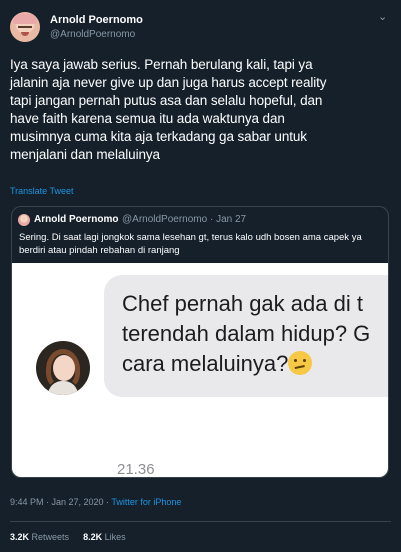 This screenshot has height=552, width=401. I want to click on divider, so click(200, 521).